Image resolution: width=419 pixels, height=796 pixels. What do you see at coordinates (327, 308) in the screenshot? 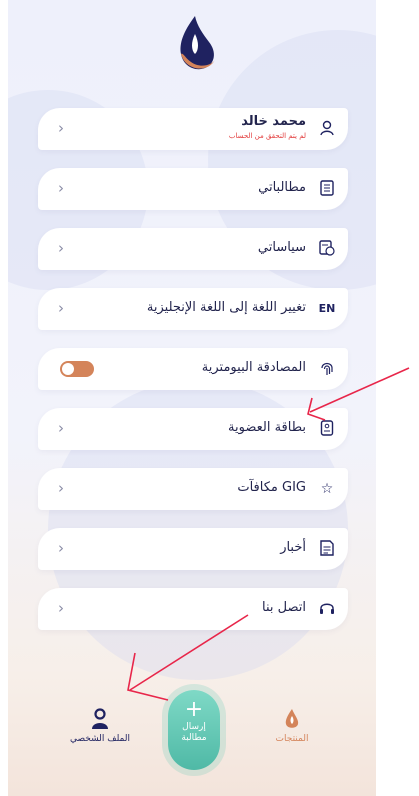
I see `language-icon: EN` at bounding box center [327, 308].